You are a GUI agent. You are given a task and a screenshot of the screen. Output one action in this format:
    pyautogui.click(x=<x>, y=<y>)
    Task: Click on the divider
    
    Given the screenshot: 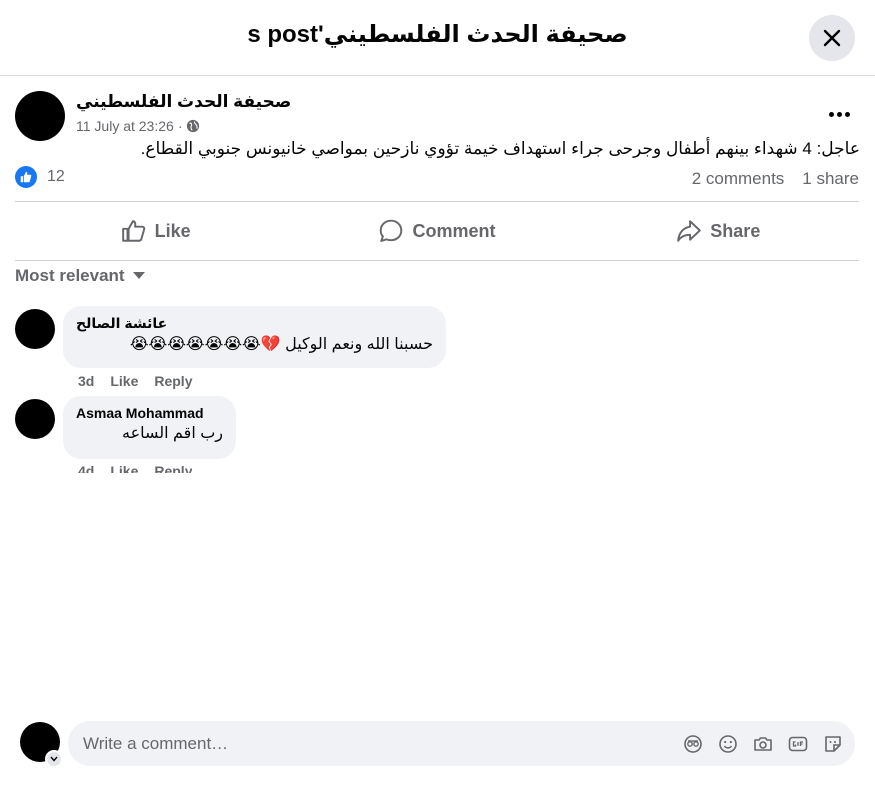 What is the action you would take?
    pyautogui.click(x=437, y=260)
    